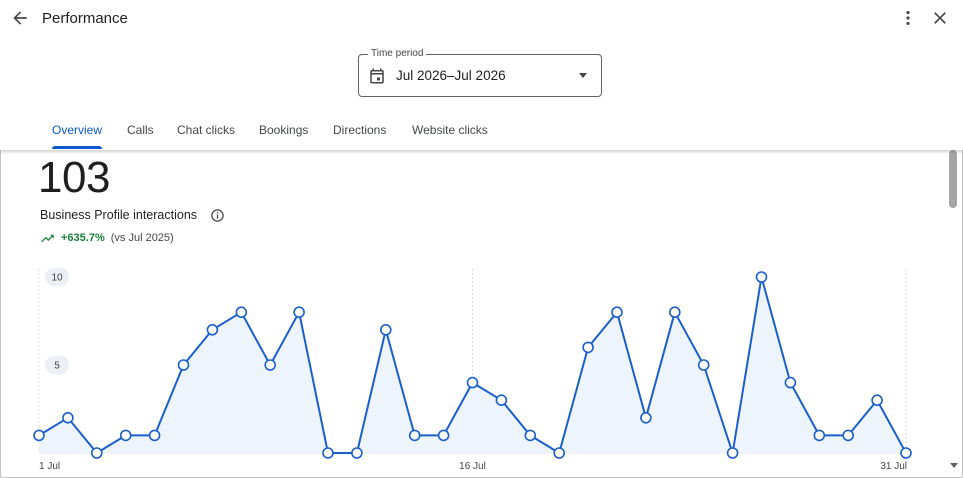 The height and width of the screenshot is (478, 963). I want to click on close-icon, so click(940, 18).